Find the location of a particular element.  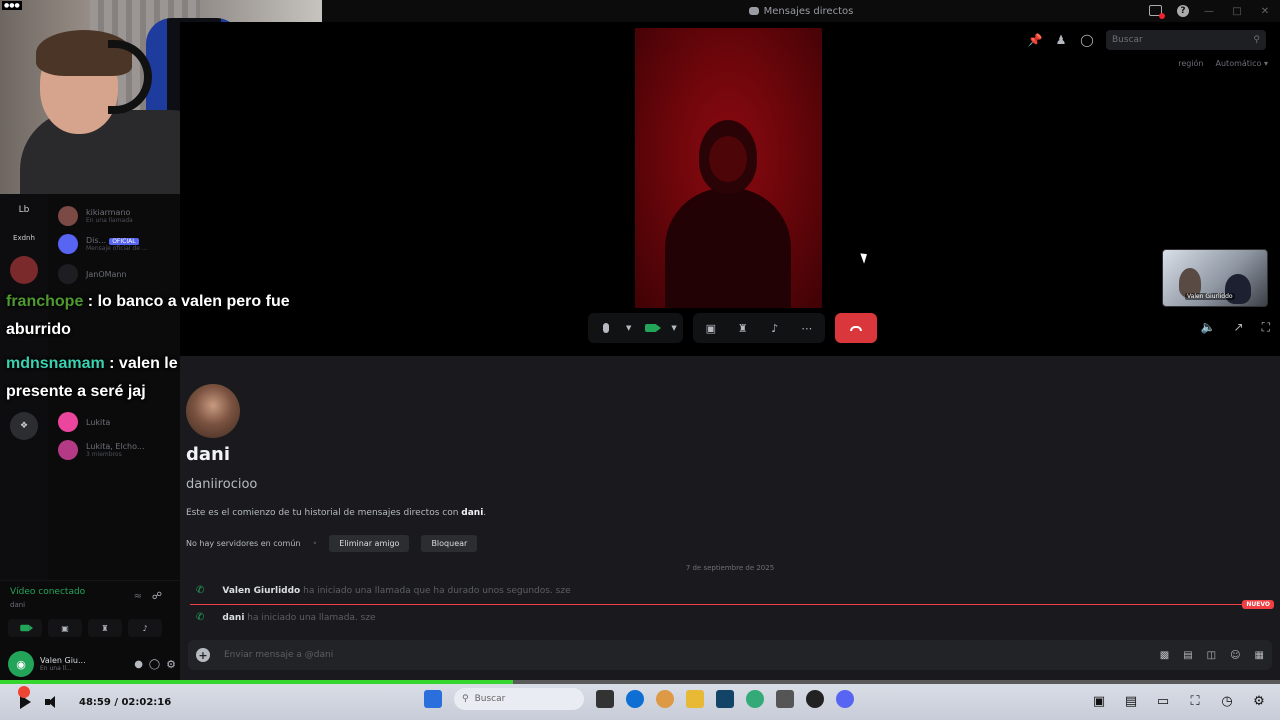

call-author: Valen Giurliddo is located at coordinates (261, 591).